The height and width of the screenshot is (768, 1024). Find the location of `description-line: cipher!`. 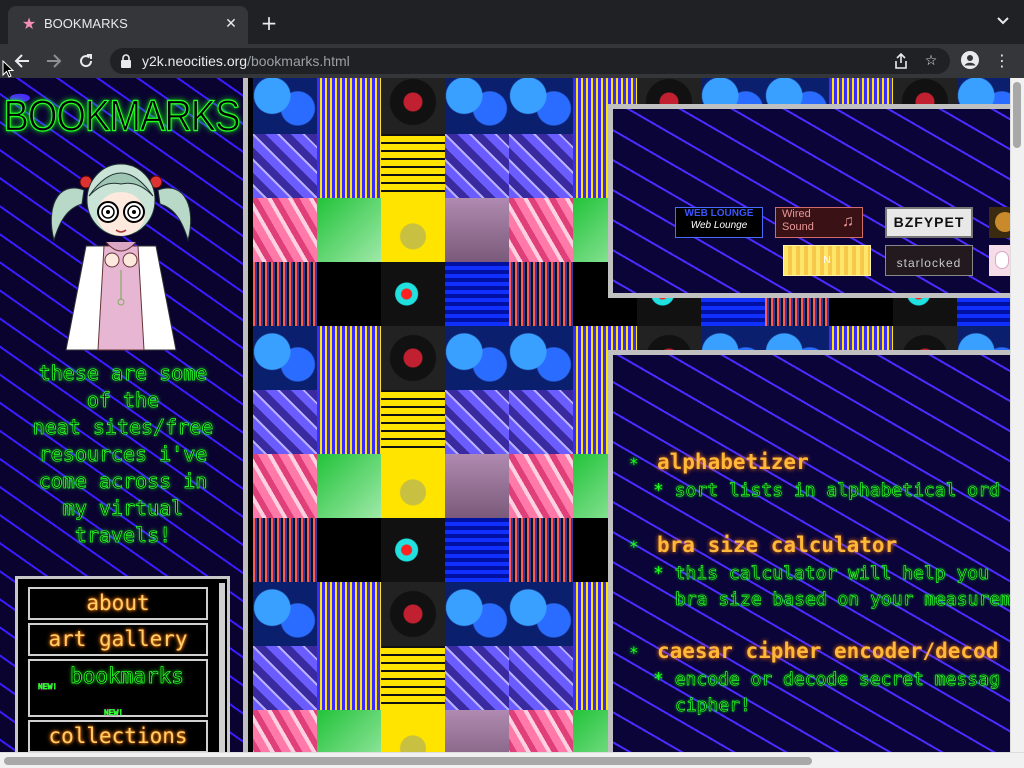

description-line: cipher! is located at coordinates (713, 706).